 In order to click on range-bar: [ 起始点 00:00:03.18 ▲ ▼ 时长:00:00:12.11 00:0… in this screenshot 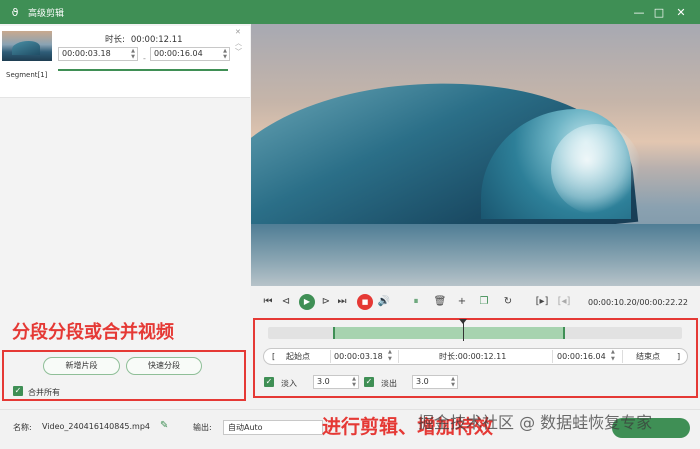, I will do `click(475, 356)`.